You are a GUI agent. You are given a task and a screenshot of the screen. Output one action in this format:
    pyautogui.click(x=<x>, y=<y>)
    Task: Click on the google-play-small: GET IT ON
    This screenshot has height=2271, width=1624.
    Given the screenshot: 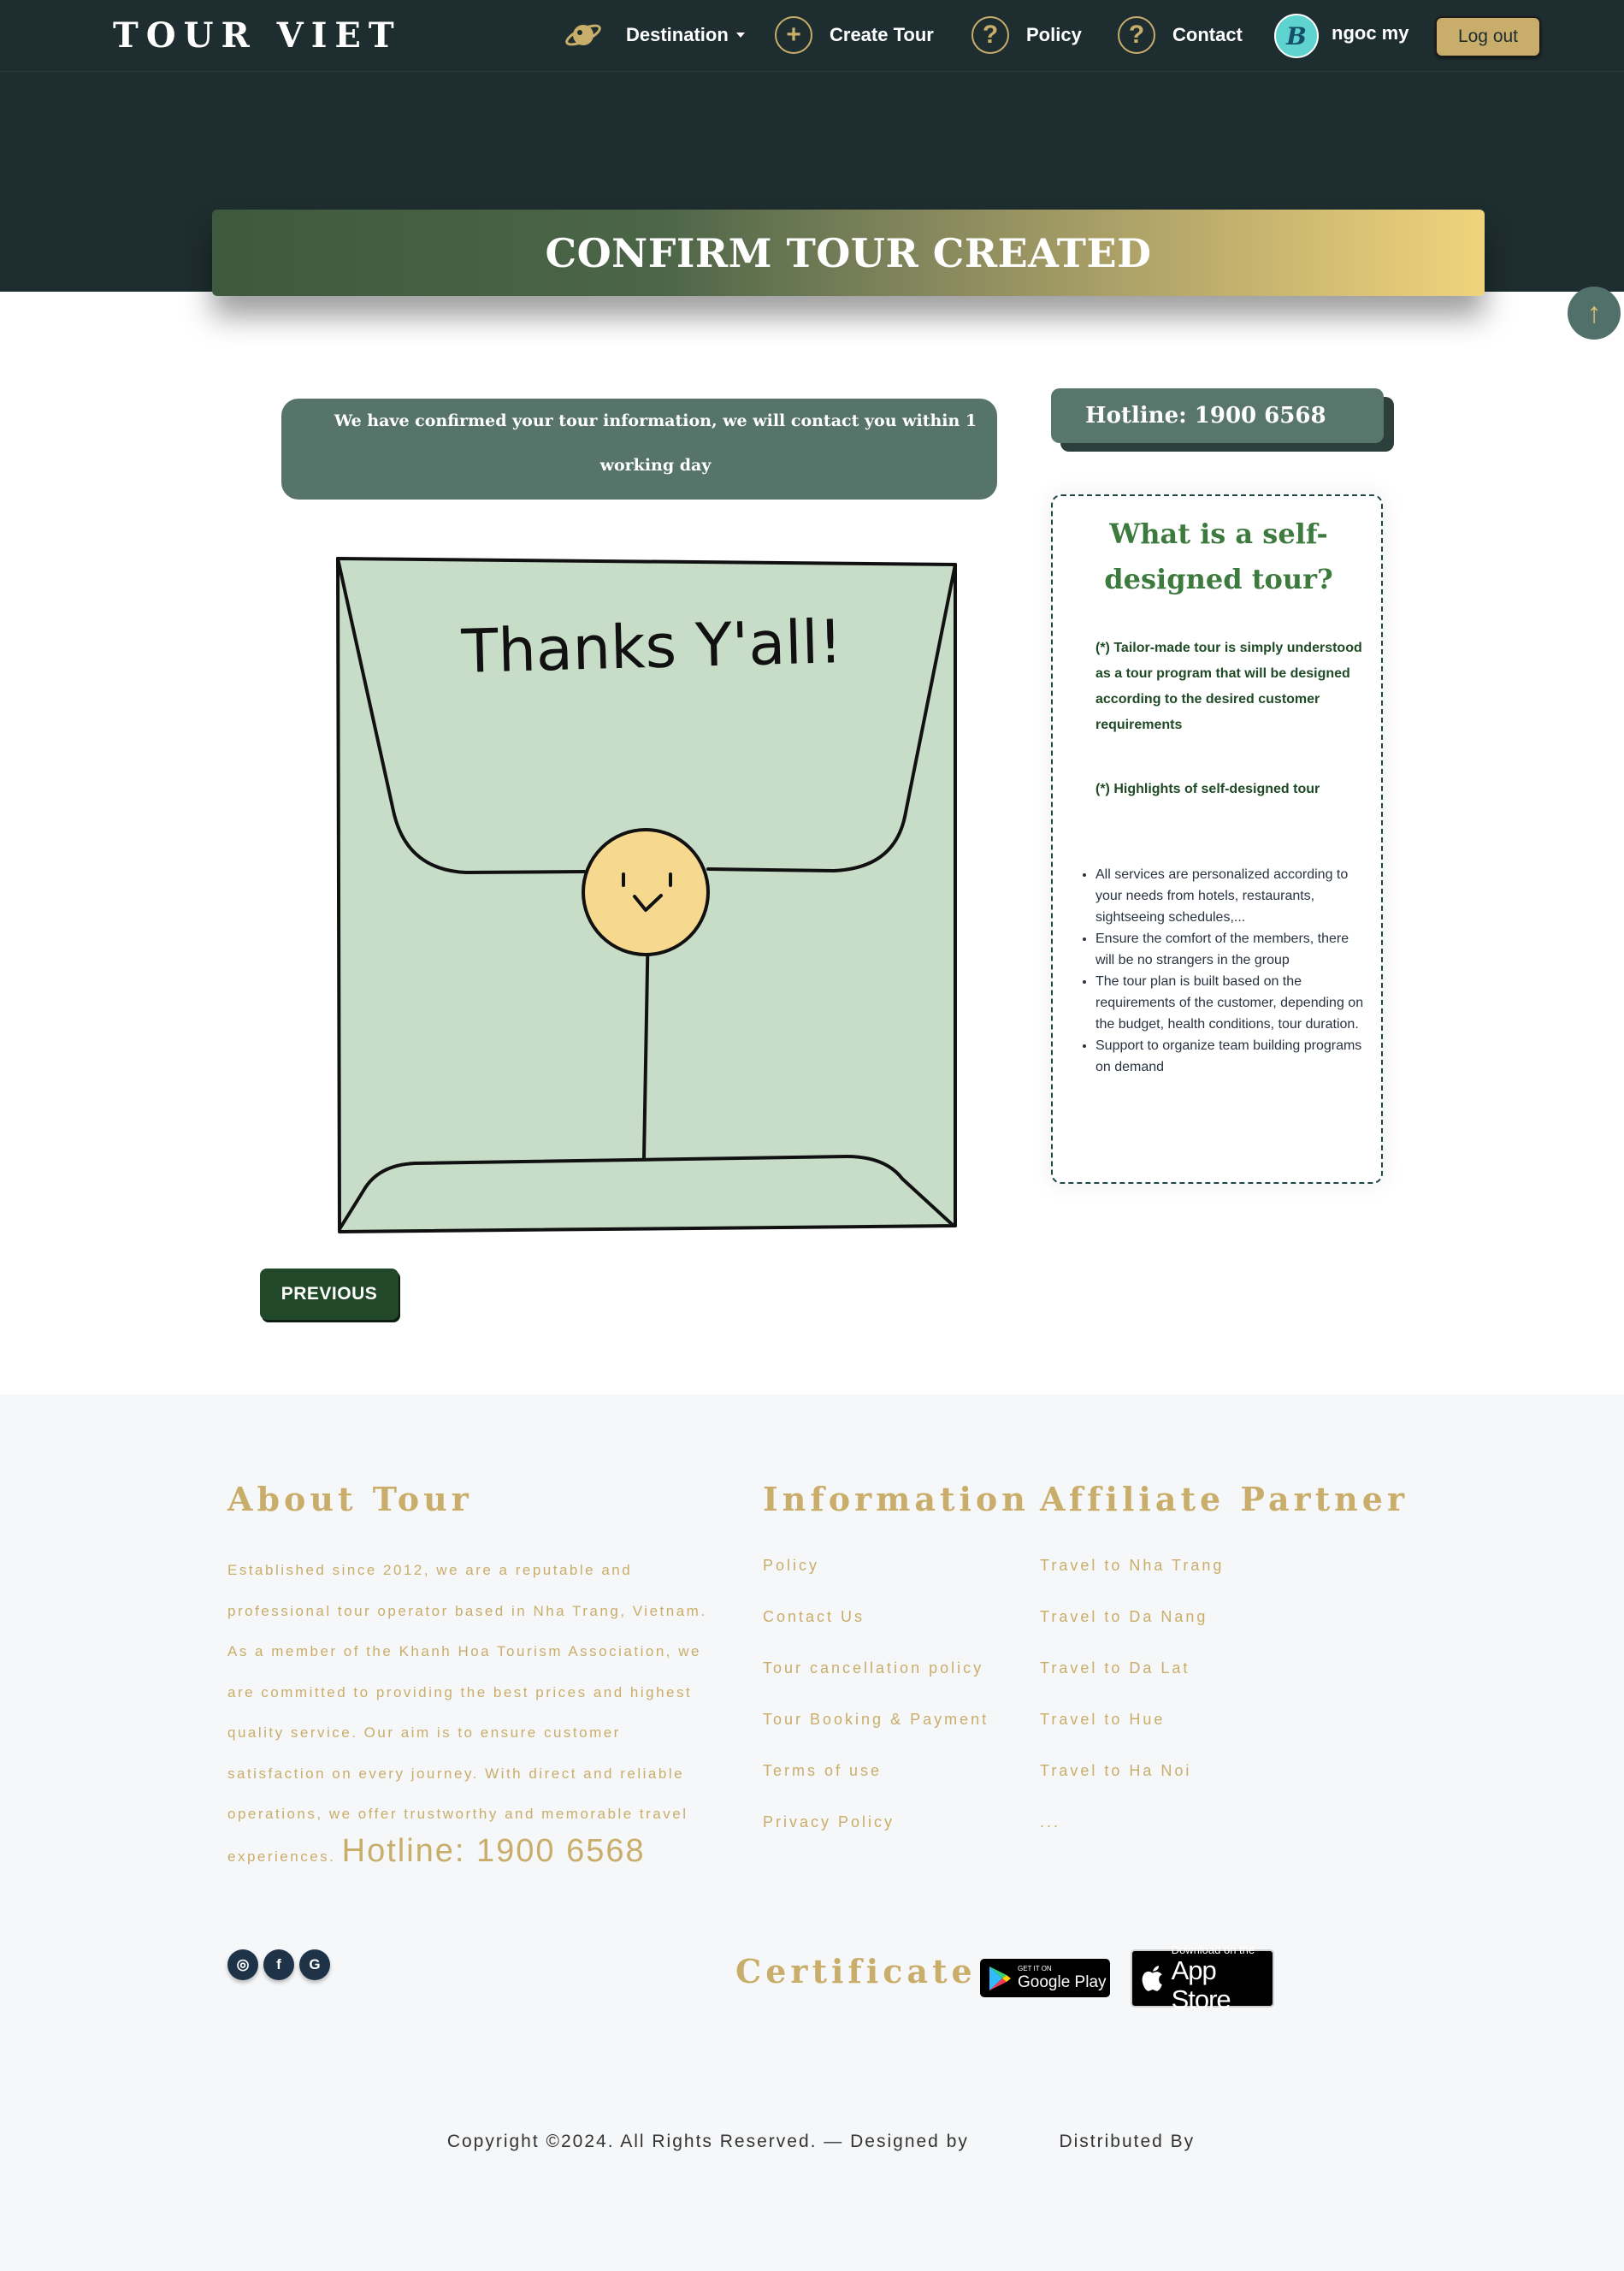 What is the action you would take?
    pyautogui.click(x=1035, y=1968)
    